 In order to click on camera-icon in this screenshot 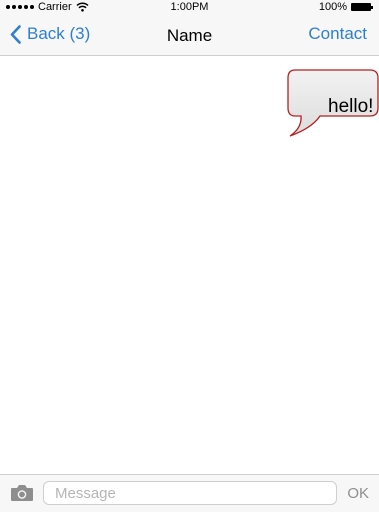, I will do `click(22, 493)`.